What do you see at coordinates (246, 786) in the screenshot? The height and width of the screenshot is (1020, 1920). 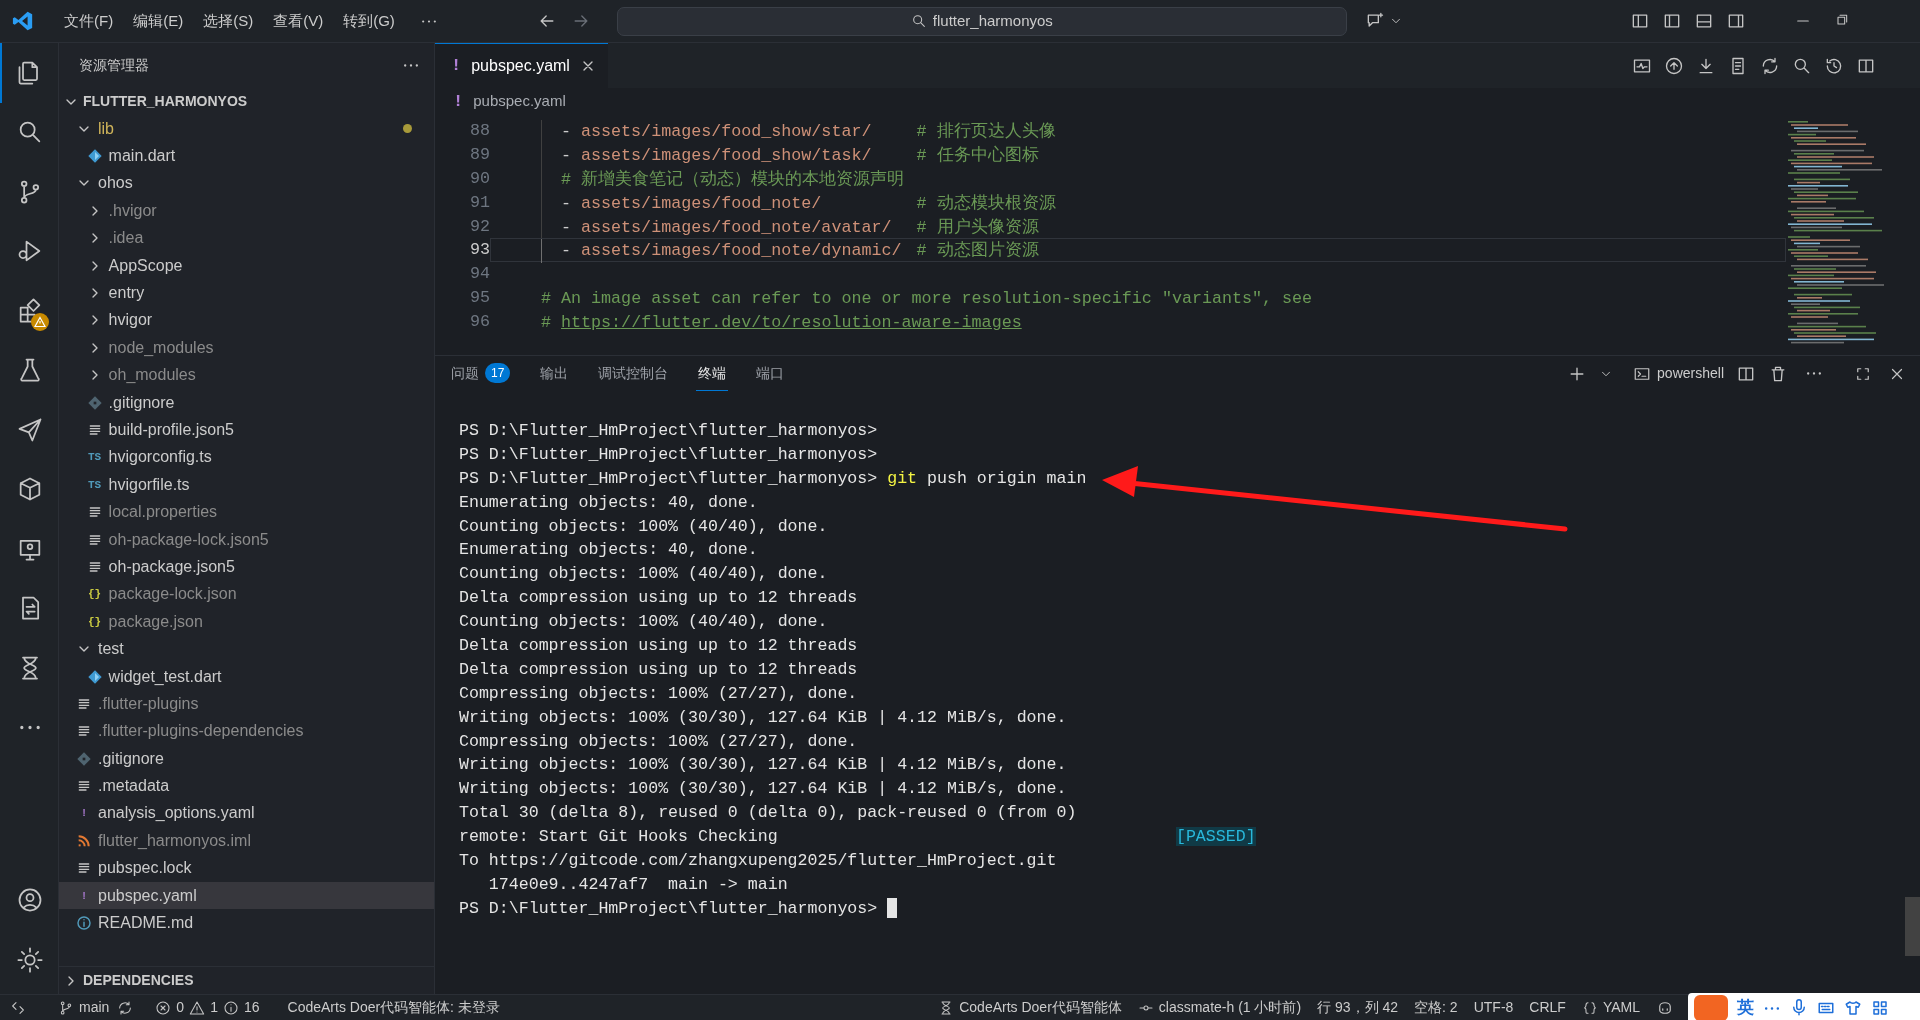 I see `tree-item: .metadata` at bounding box center [246, 786].